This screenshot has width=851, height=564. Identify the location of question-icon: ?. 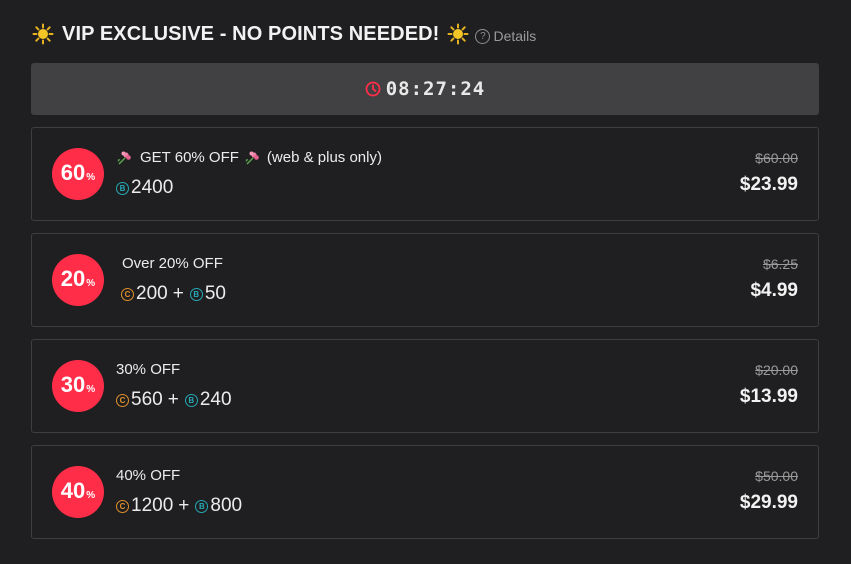
(483, 36).